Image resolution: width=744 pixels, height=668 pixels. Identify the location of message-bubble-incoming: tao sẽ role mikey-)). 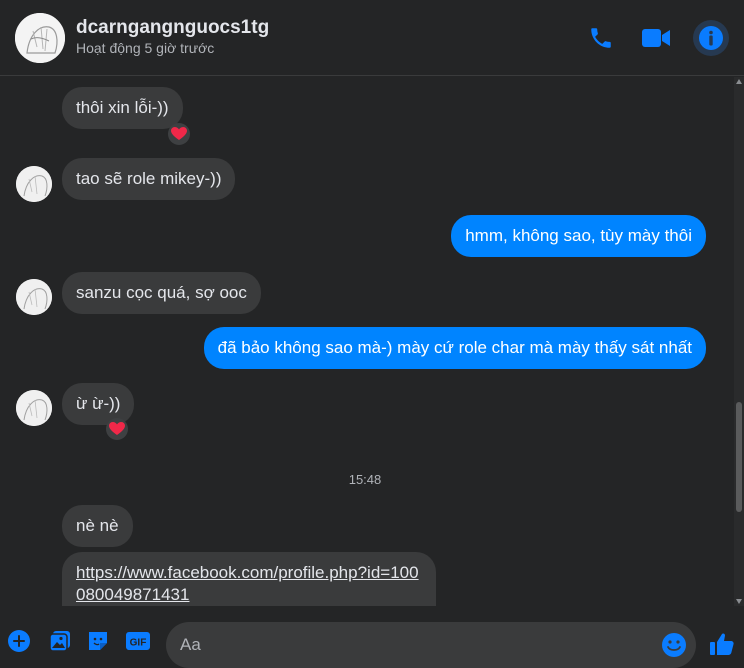
(149, 179).